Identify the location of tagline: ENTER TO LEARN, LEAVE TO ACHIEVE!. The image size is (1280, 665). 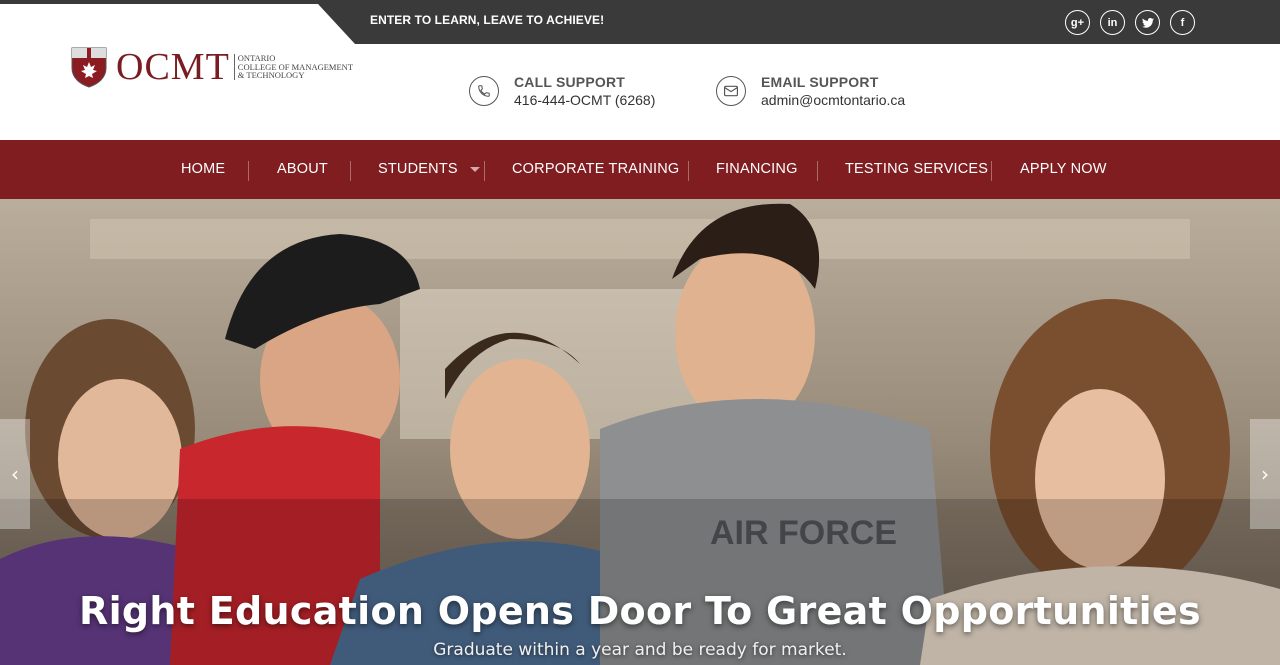
(487, 20).